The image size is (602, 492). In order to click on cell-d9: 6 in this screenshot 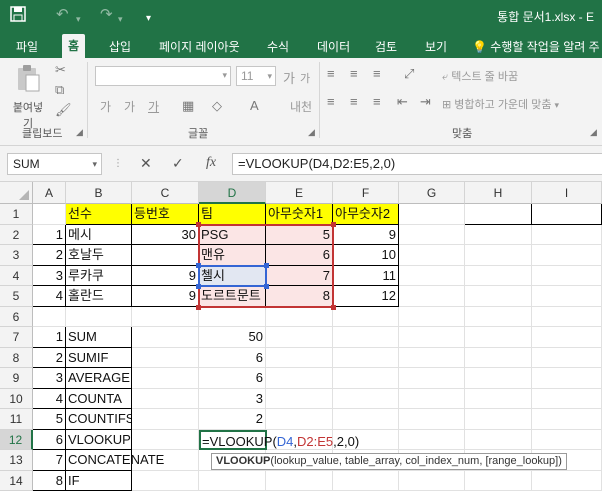, I will do `click(232, 378)`.